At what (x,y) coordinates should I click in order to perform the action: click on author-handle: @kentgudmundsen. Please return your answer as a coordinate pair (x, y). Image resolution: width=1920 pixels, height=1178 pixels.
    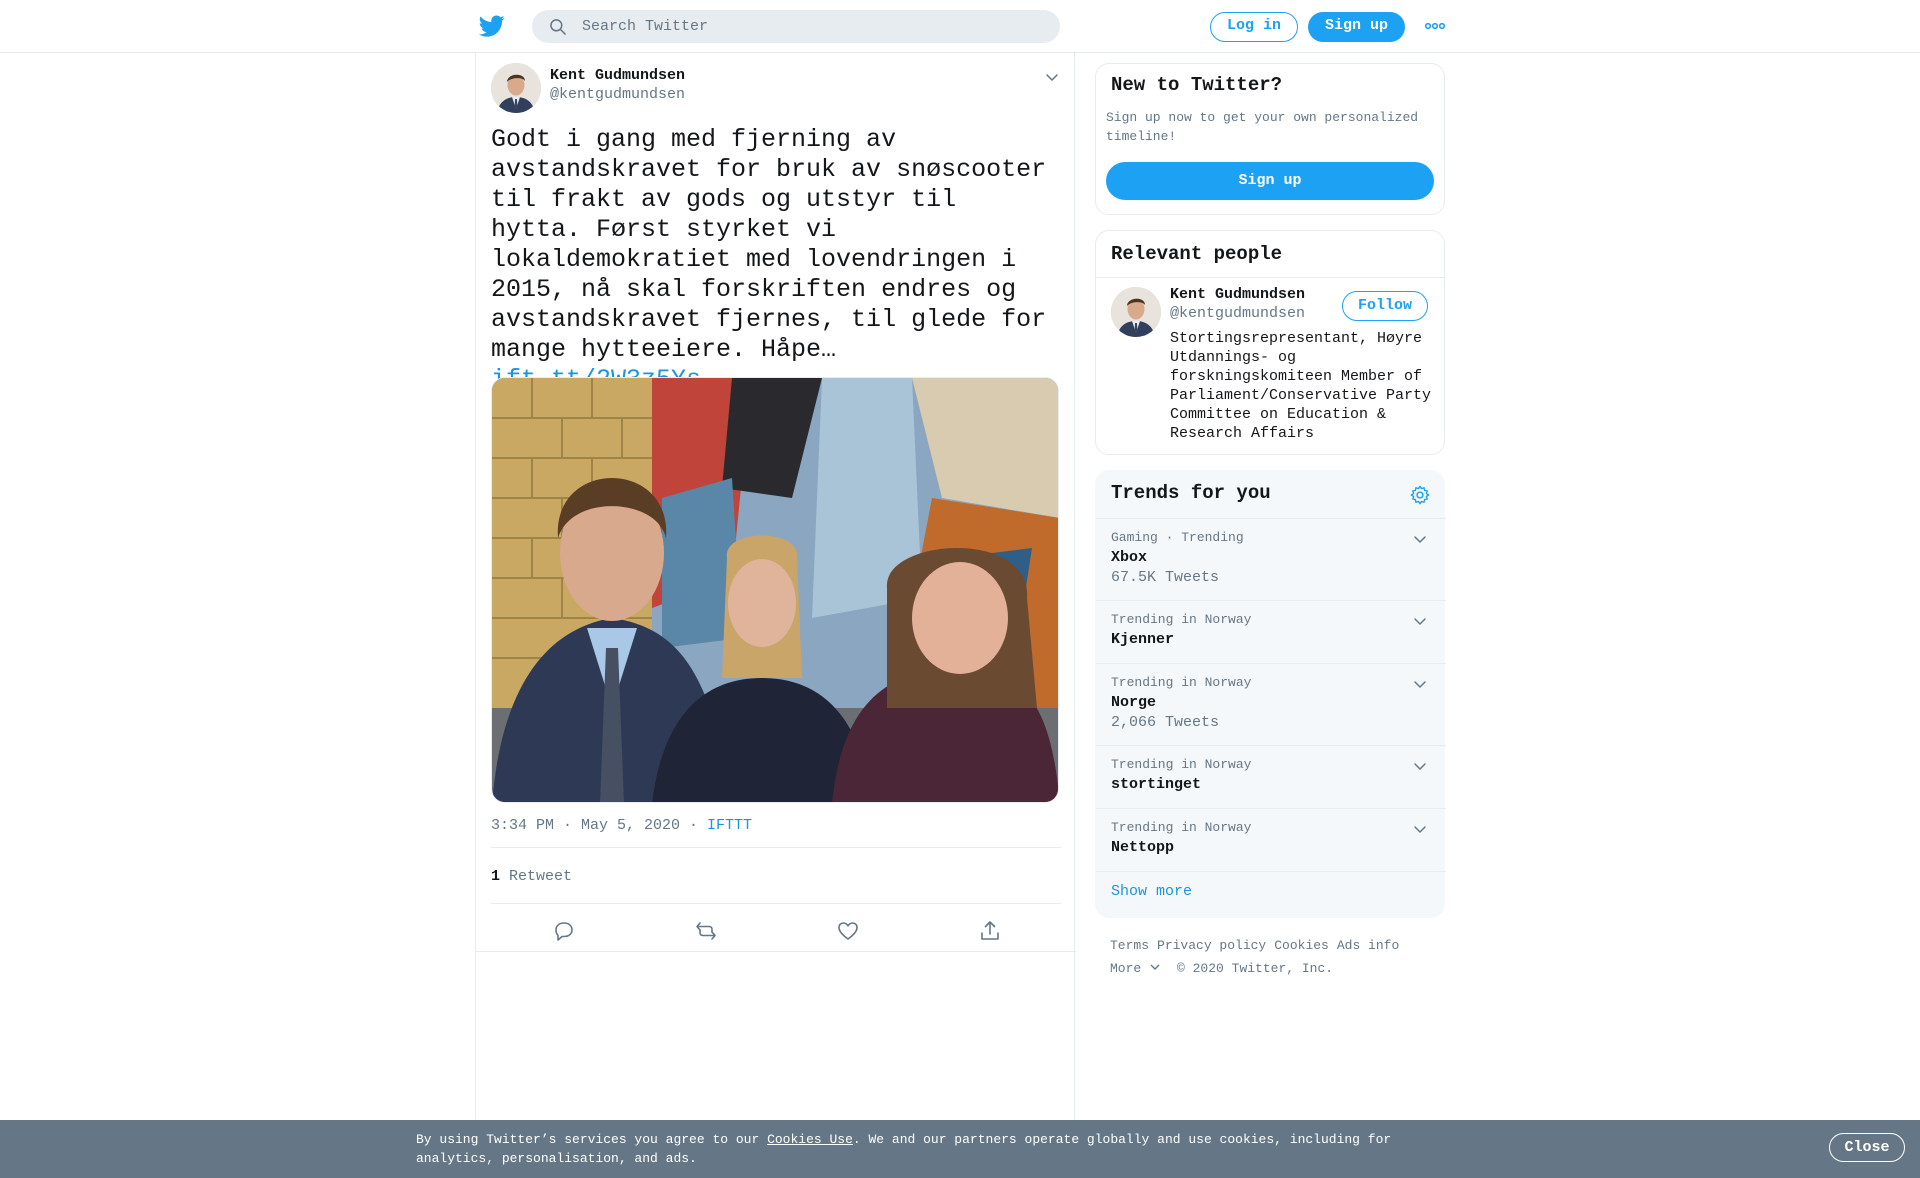
    Looking at the image, I should click on (617, 94).